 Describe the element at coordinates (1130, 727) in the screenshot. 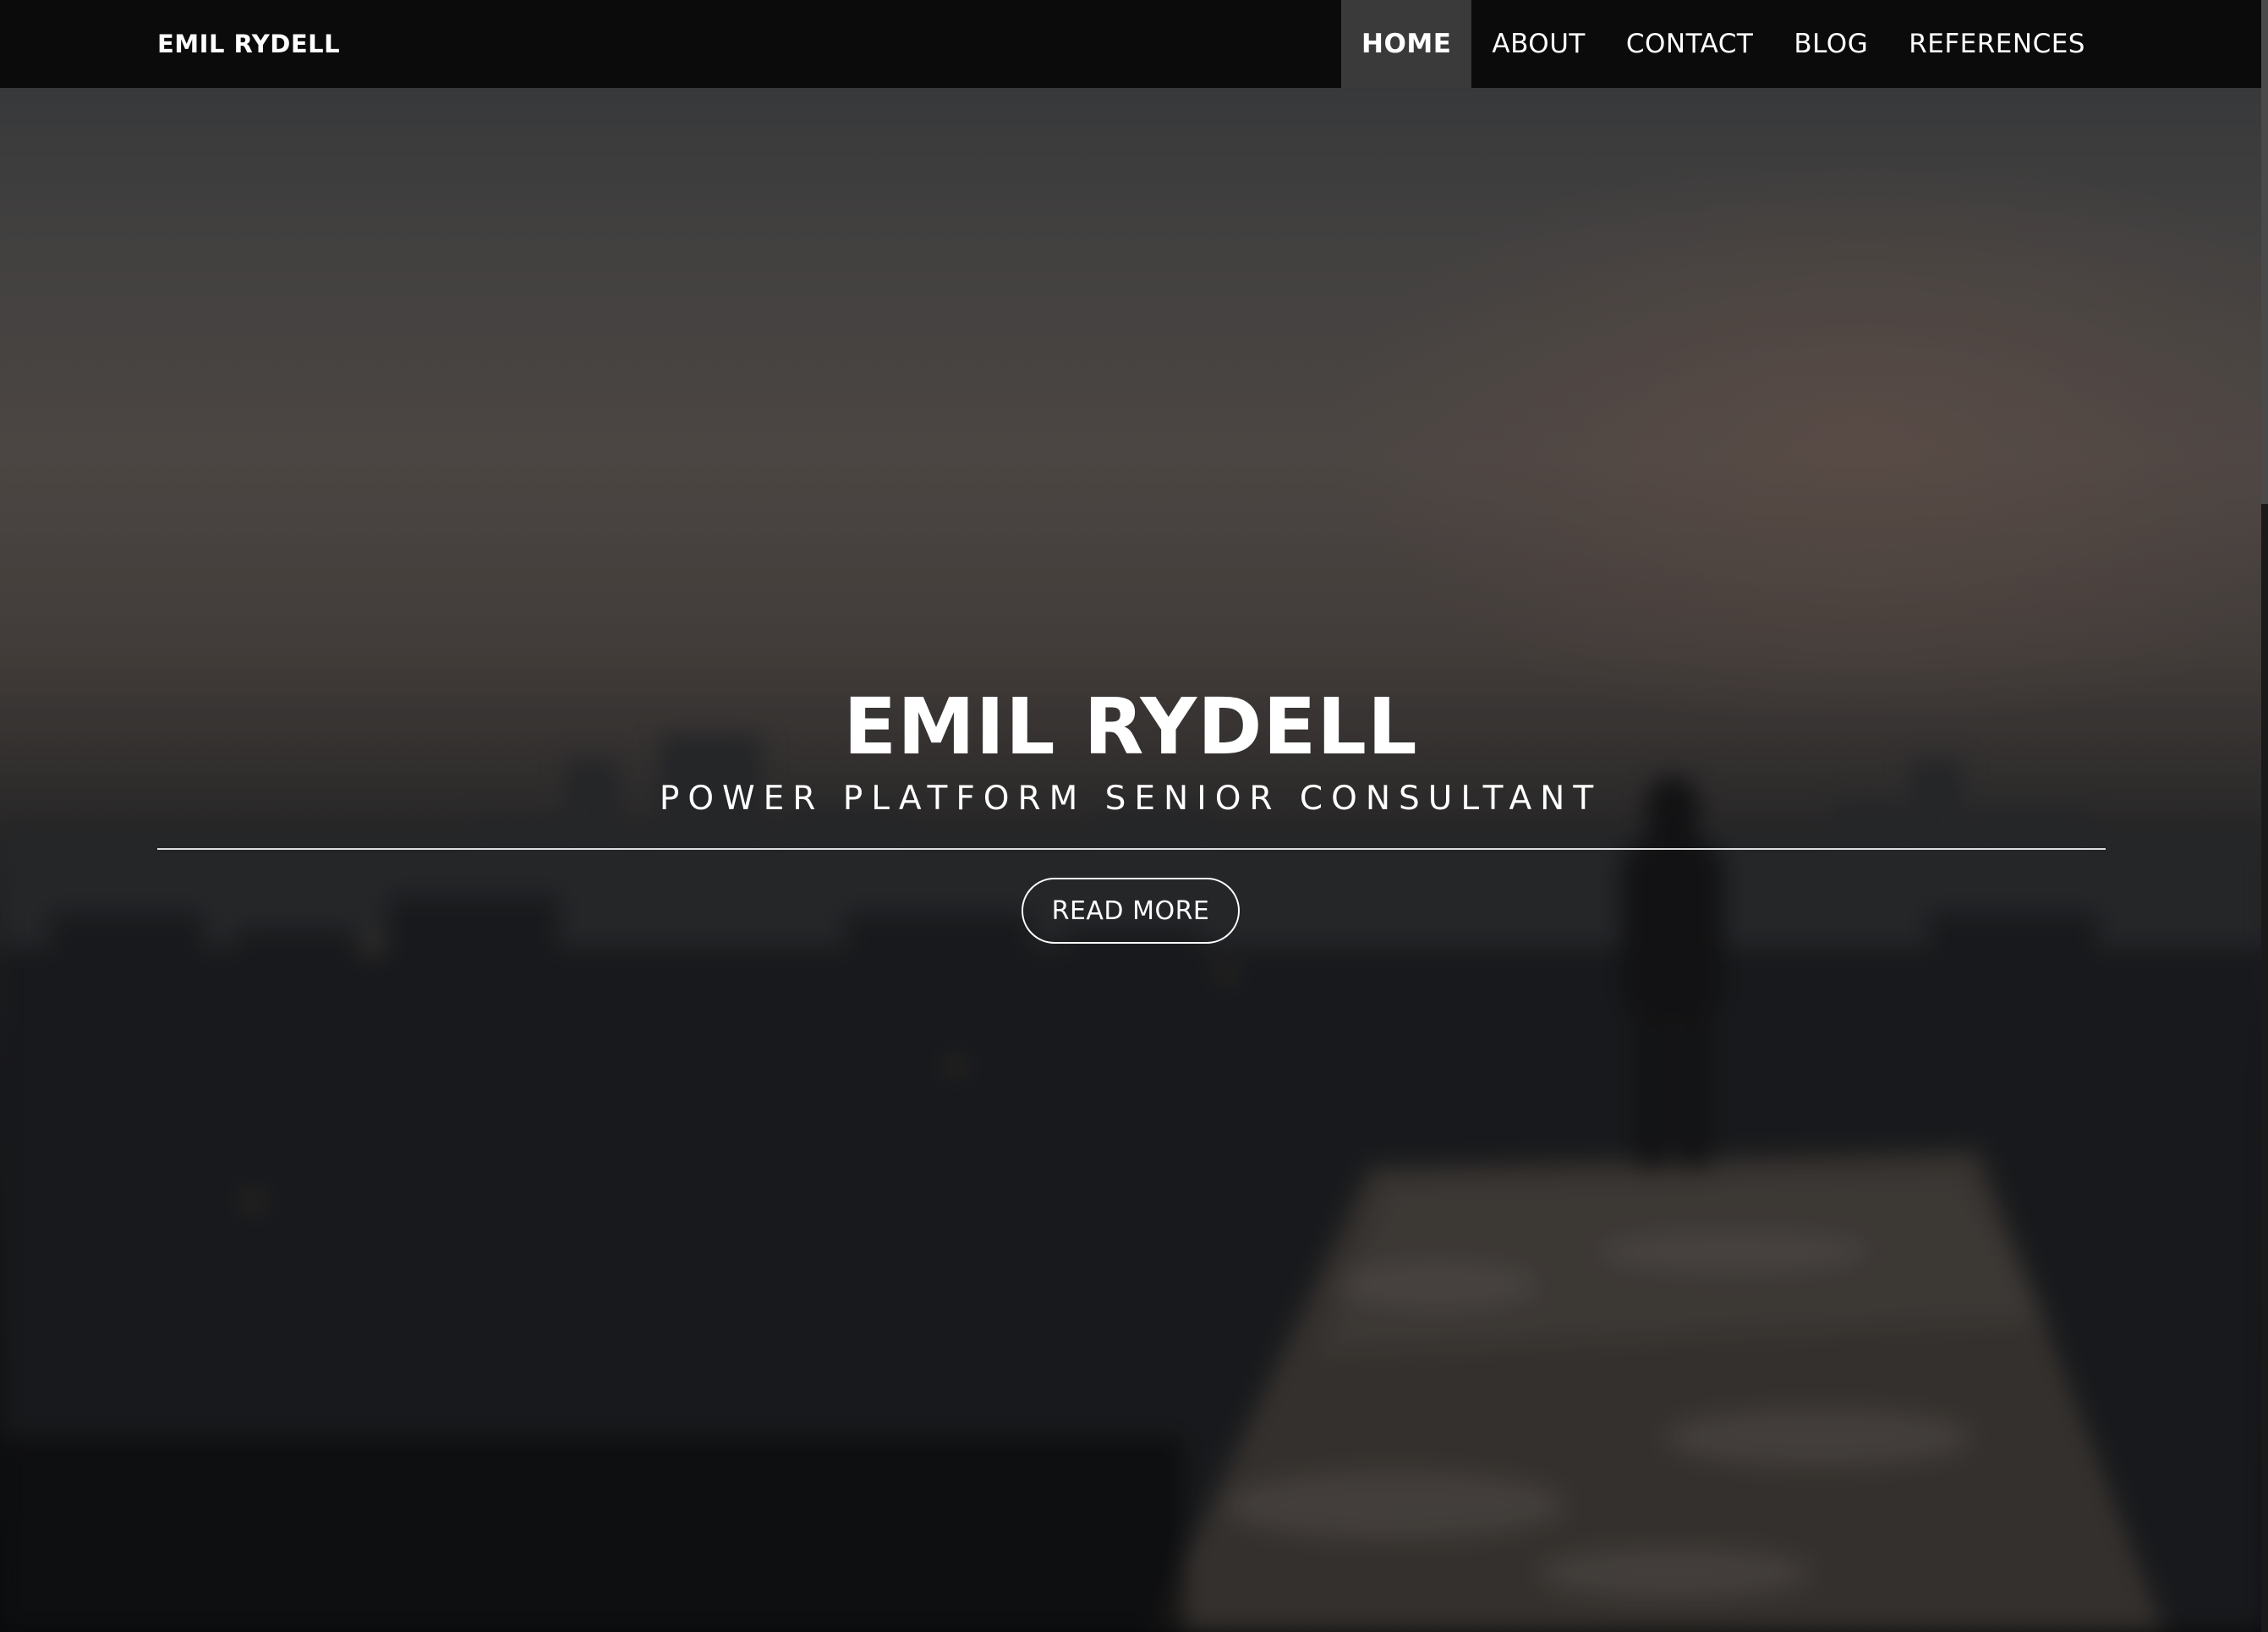

I see `hero-title: EMIL RYDELL` at that location.